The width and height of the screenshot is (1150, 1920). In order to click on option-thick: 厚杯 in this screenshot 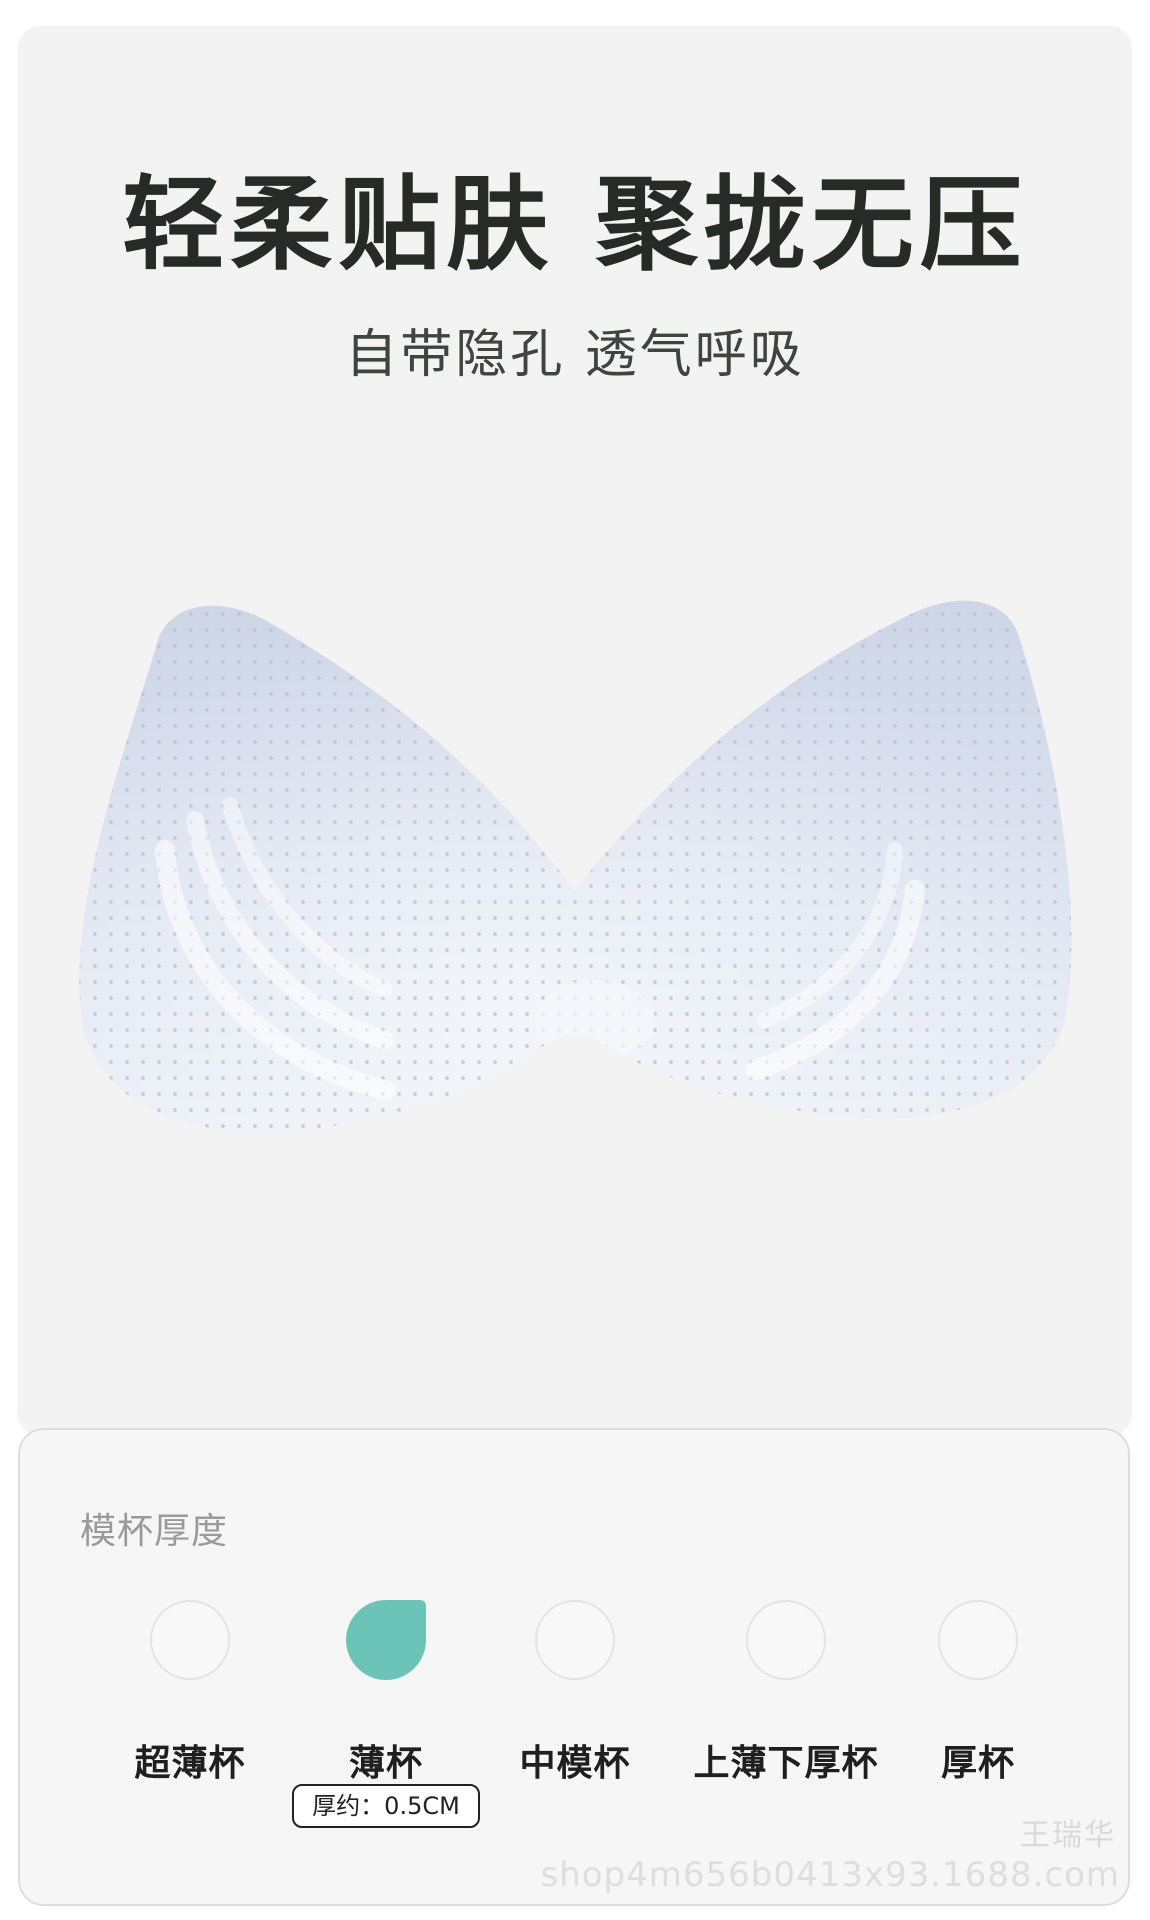, I will do `click(978, 1693)`.